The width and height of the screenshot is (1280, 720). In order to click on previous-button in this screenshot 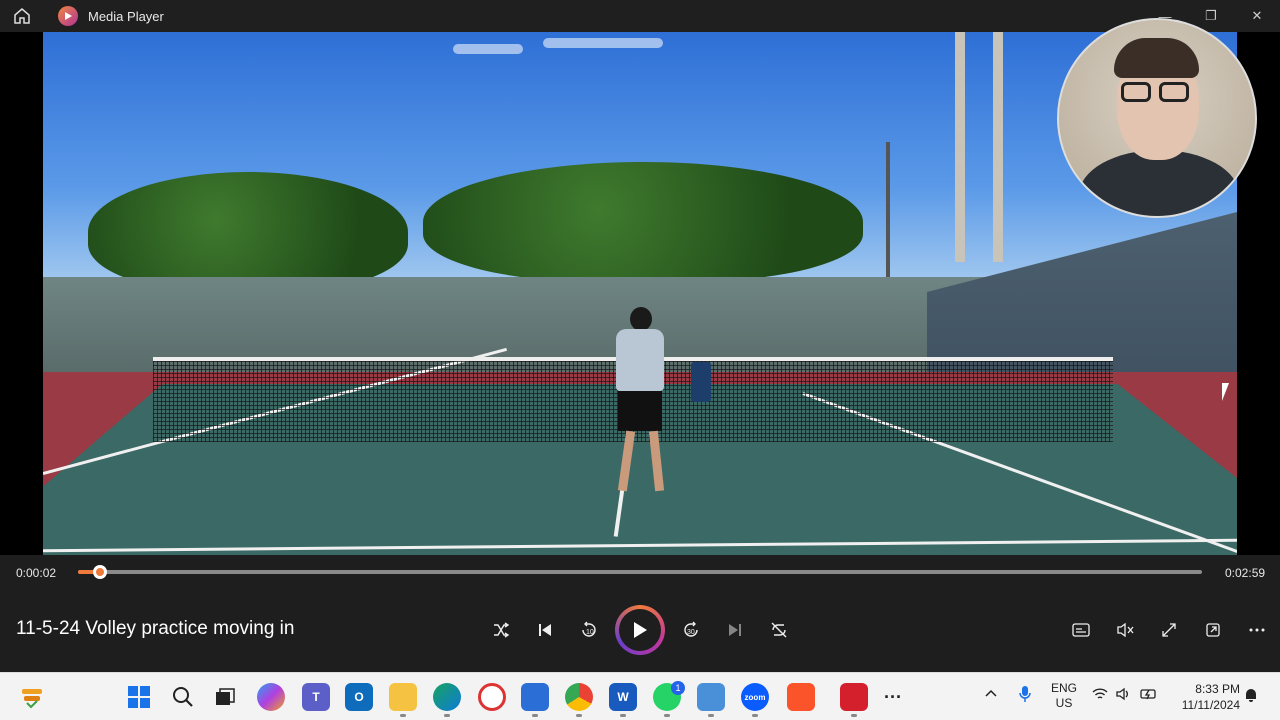, I will do `click(545, 630)`.